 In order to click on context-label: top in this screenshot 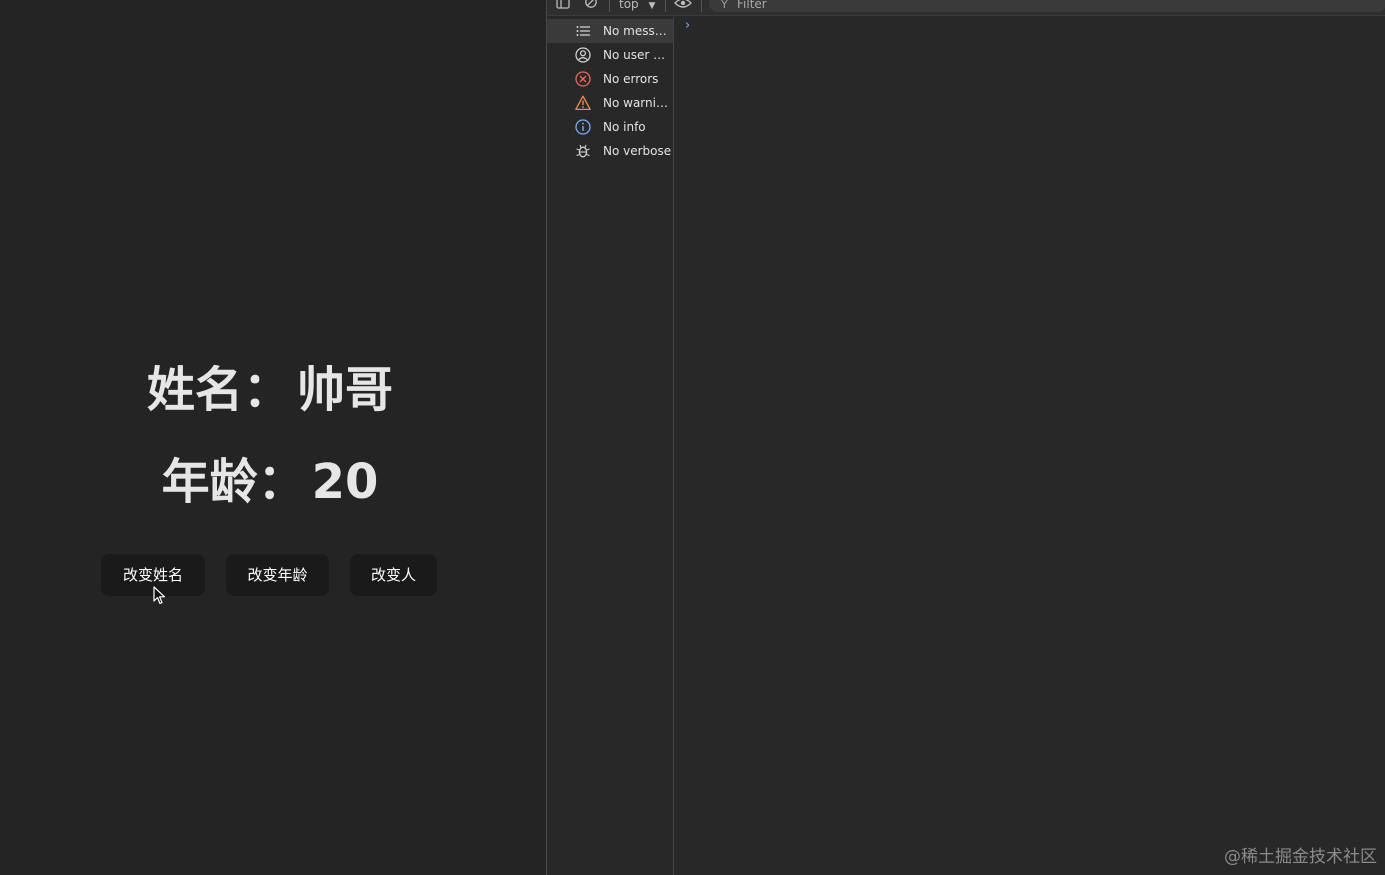, I will do `click(629, 5)`.